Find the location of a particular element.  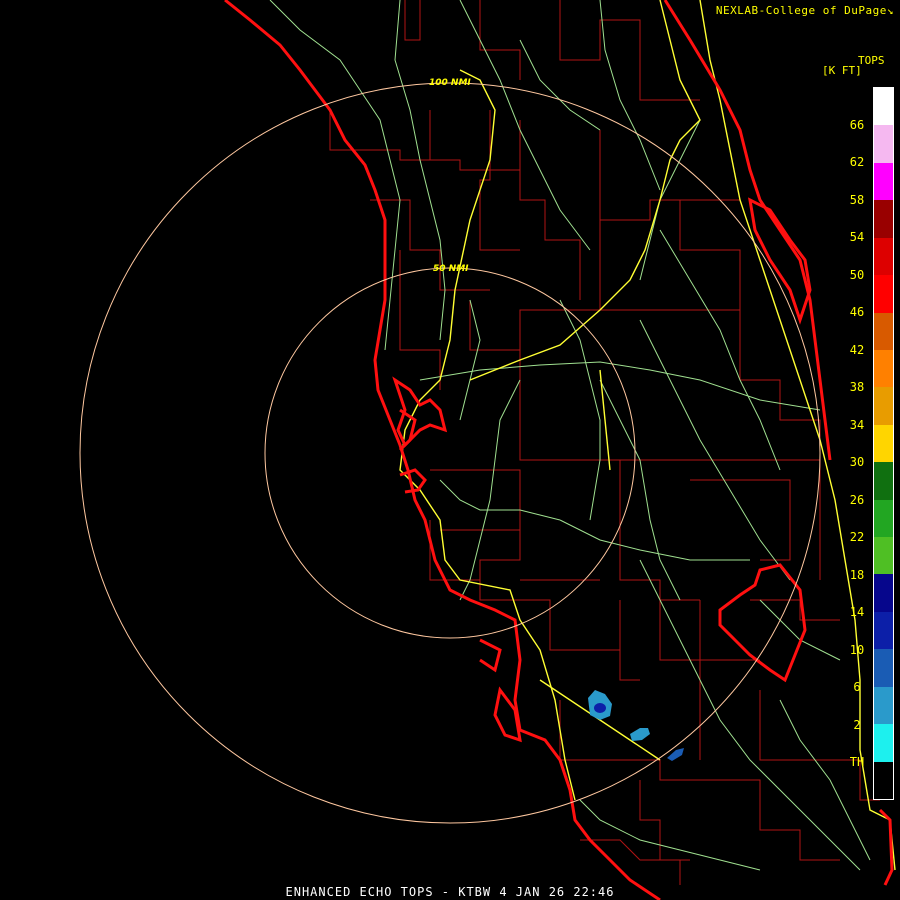

legend-label: 38 is located at coordinates (857, 387).